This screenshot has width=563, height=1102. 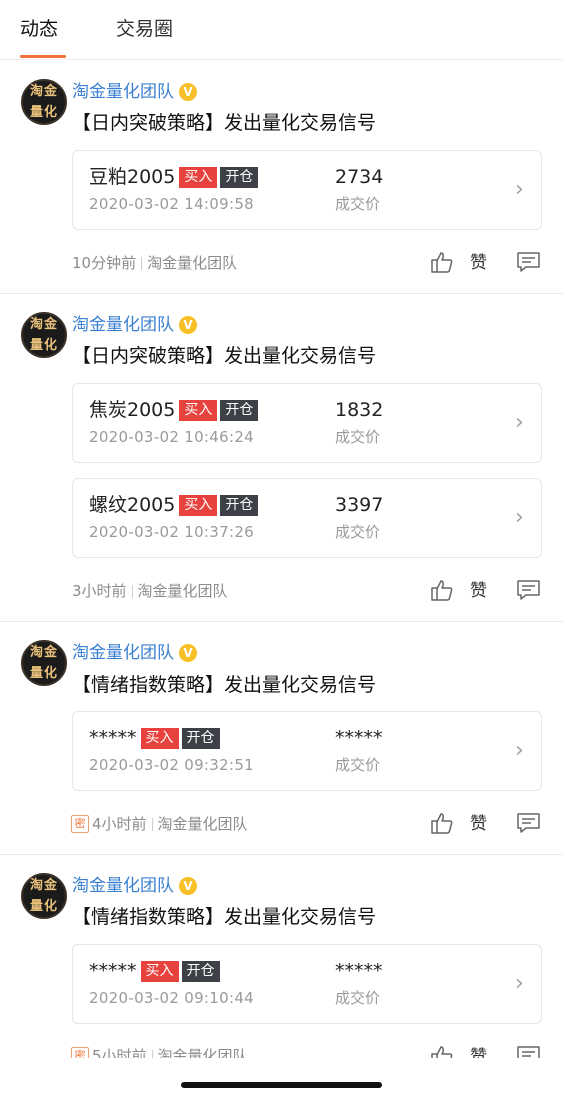 I want to click on instrument-name: 豆粕2005, so click(x=132, y=177).